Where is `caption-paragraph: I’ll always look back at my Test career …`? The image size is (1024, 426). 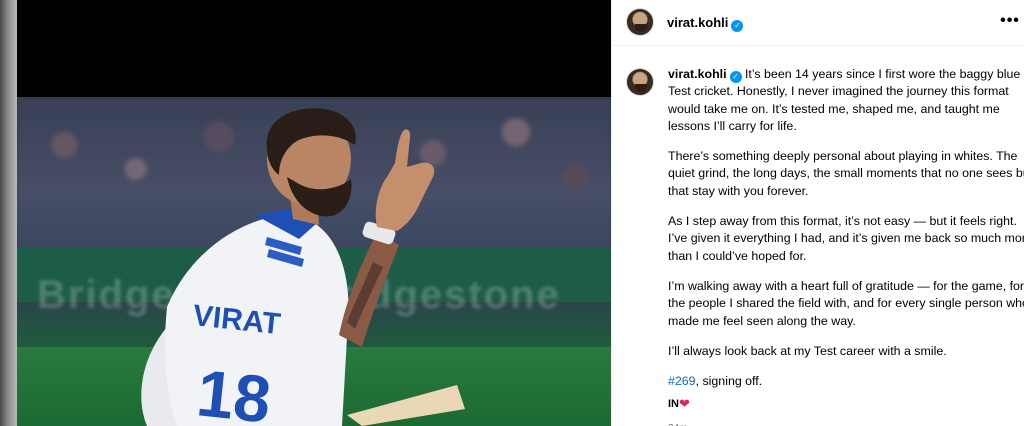
caption-paragraph: I’ll always look back at my Test career … is located at coordinates (807, 350).